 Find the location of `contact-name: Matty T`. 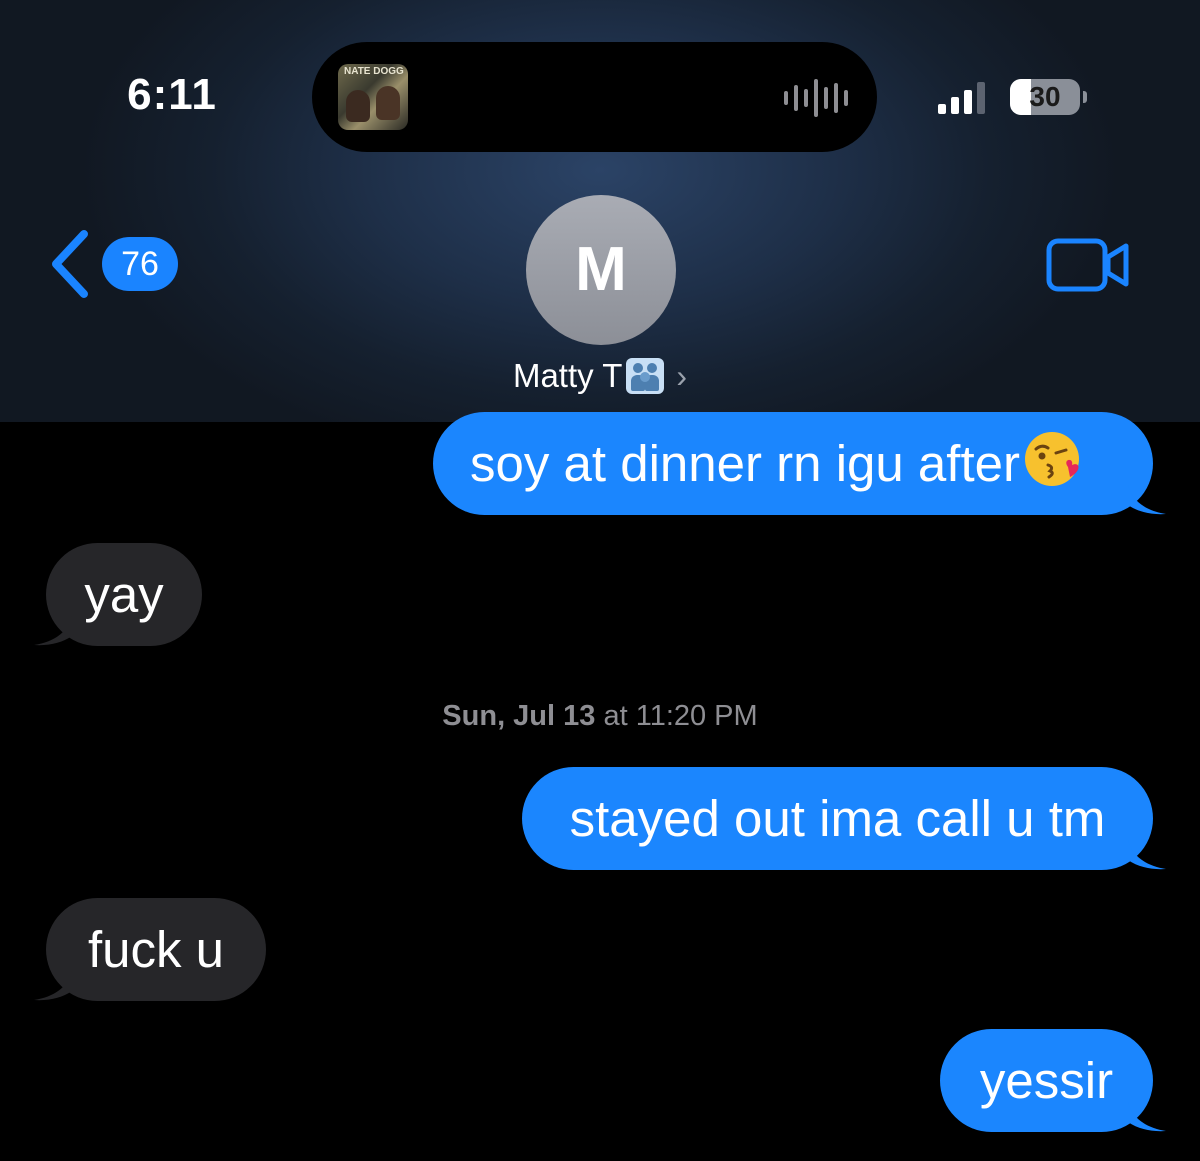

contact-name: Matty T is located at coordinates (567, 375).